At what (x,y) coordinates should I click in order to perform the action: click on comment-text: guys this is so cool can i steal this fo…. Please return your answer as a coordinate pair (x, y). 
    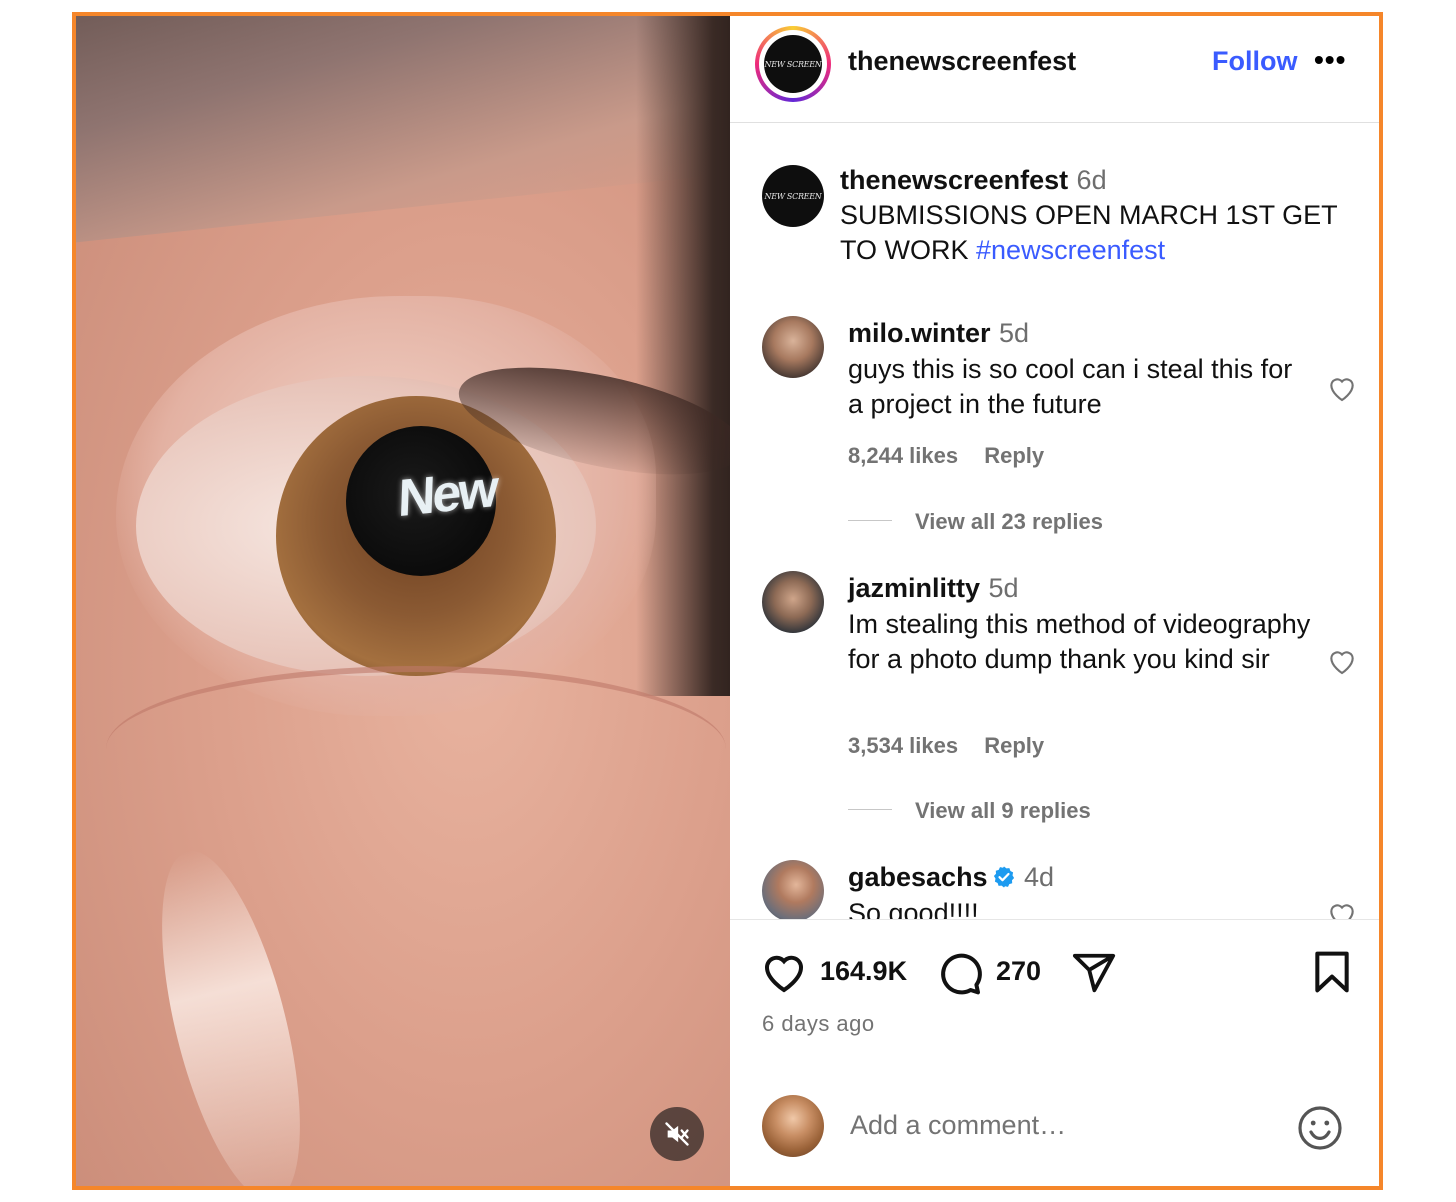
    Looking at the image, I should click on (1070, 386).